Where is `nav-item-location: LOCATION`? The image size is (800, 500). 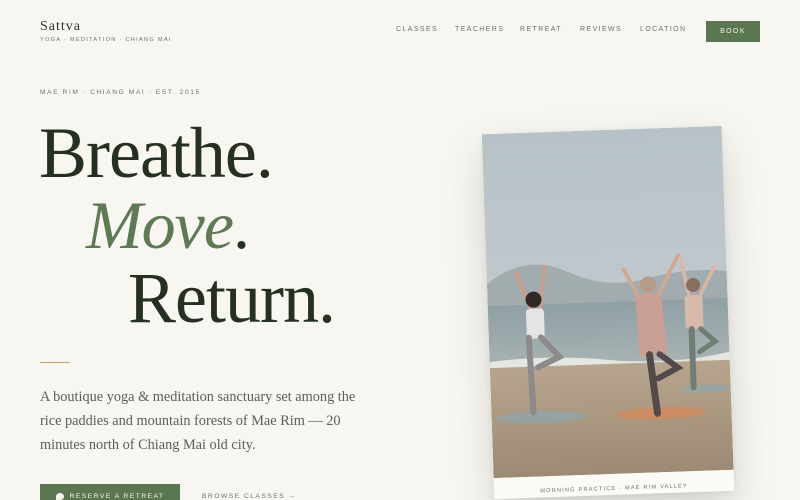 nav-item-location: LOCATION is located at coordinates (663, 29).